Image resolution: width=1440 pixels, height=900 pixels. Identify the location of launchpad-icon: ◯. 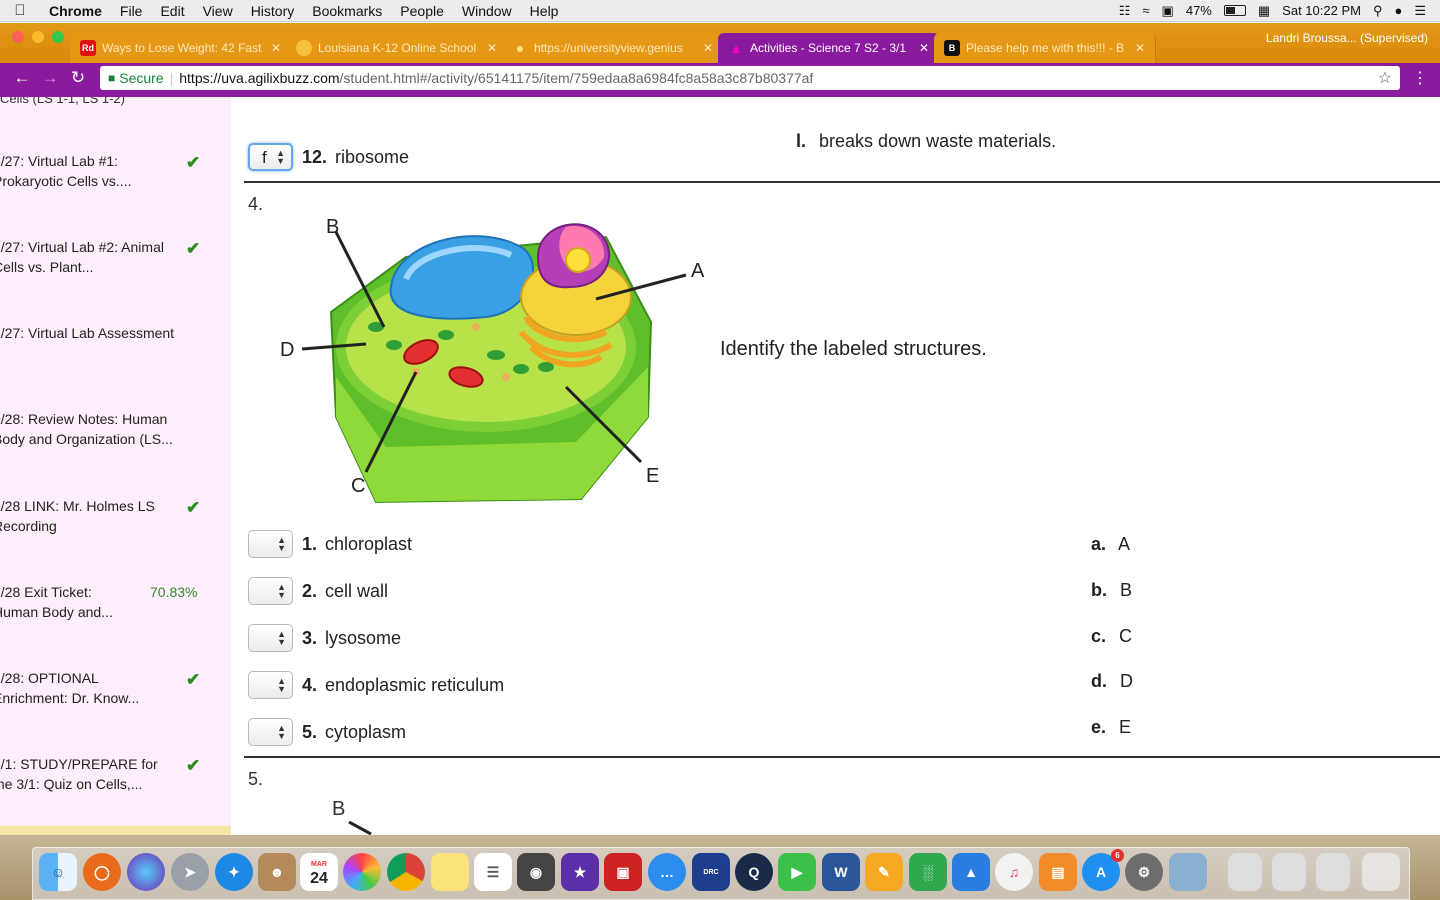
(102, 872).